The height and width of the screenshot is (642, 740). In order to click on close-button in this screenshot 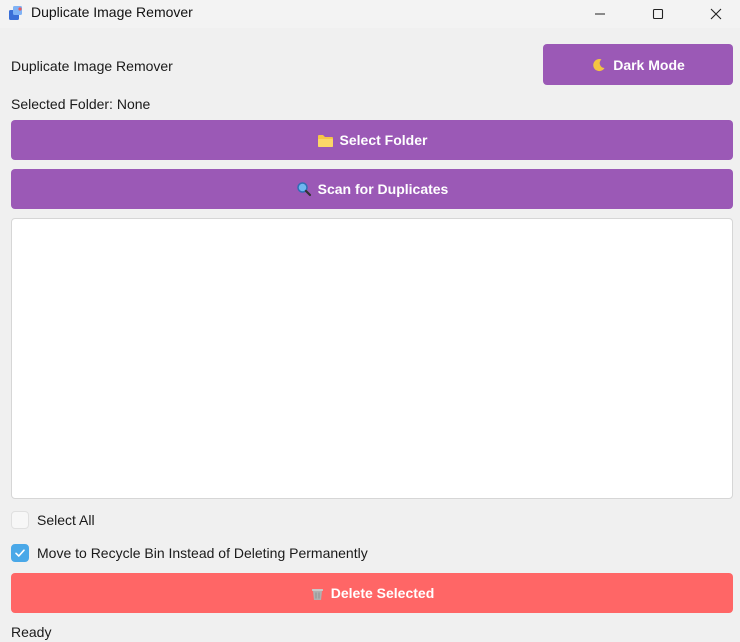, I will do `click(716, 14)`.